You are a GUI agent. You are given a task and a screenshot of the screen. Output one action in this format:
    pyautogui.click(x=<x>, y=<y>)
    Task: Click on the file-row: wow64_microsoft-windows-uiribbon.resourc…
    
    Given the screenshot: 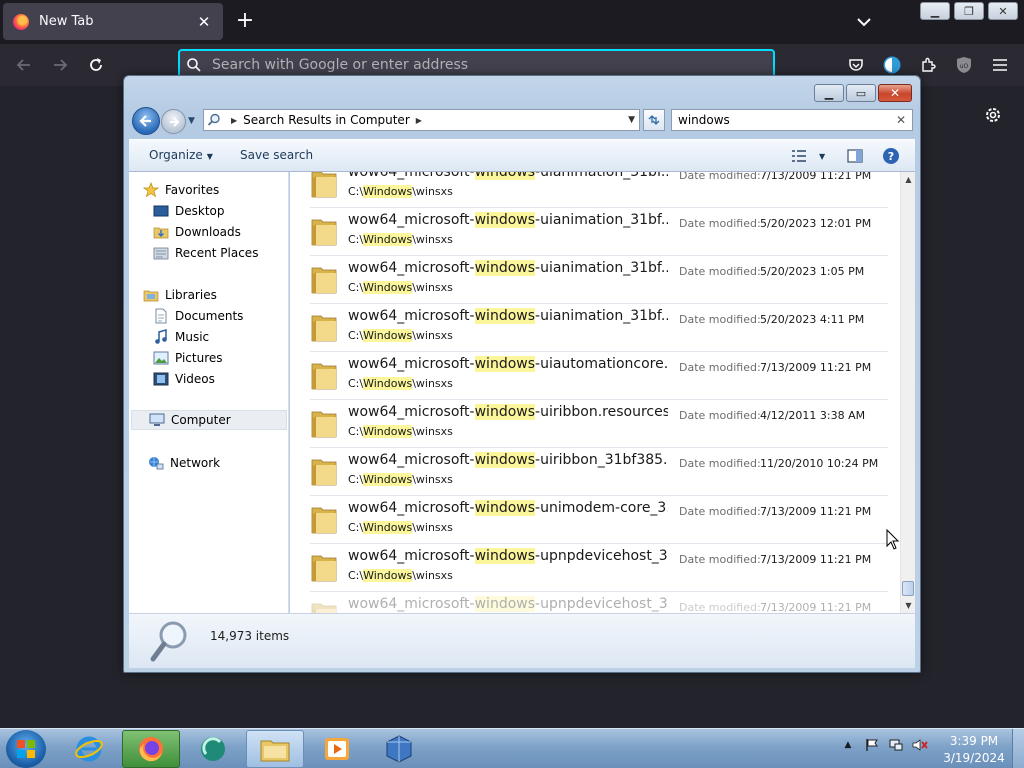 What is the action you would take?
    pyautogui.click(x=594, y=424)
    